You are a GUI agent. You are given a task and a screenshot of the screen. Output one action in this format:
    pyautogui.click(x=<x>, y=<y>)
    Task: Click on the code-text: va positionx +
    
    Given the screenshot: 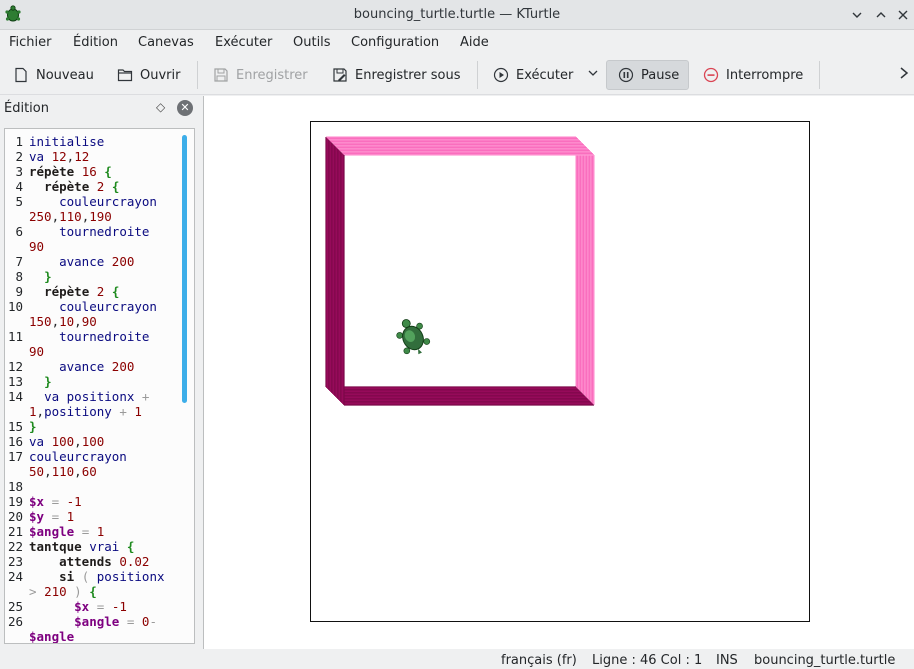 What is the action you would take?
    pyautogui.click(x=97, y=396)
    